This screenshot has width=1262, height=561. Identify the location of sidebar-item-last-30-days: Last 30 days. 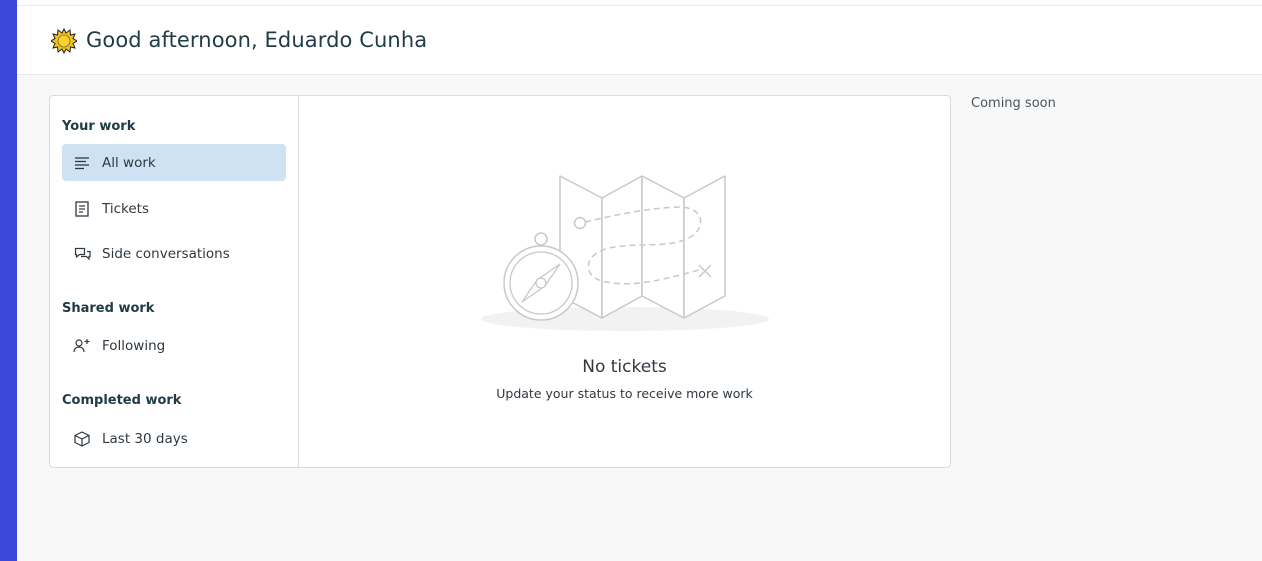
(174, 438).